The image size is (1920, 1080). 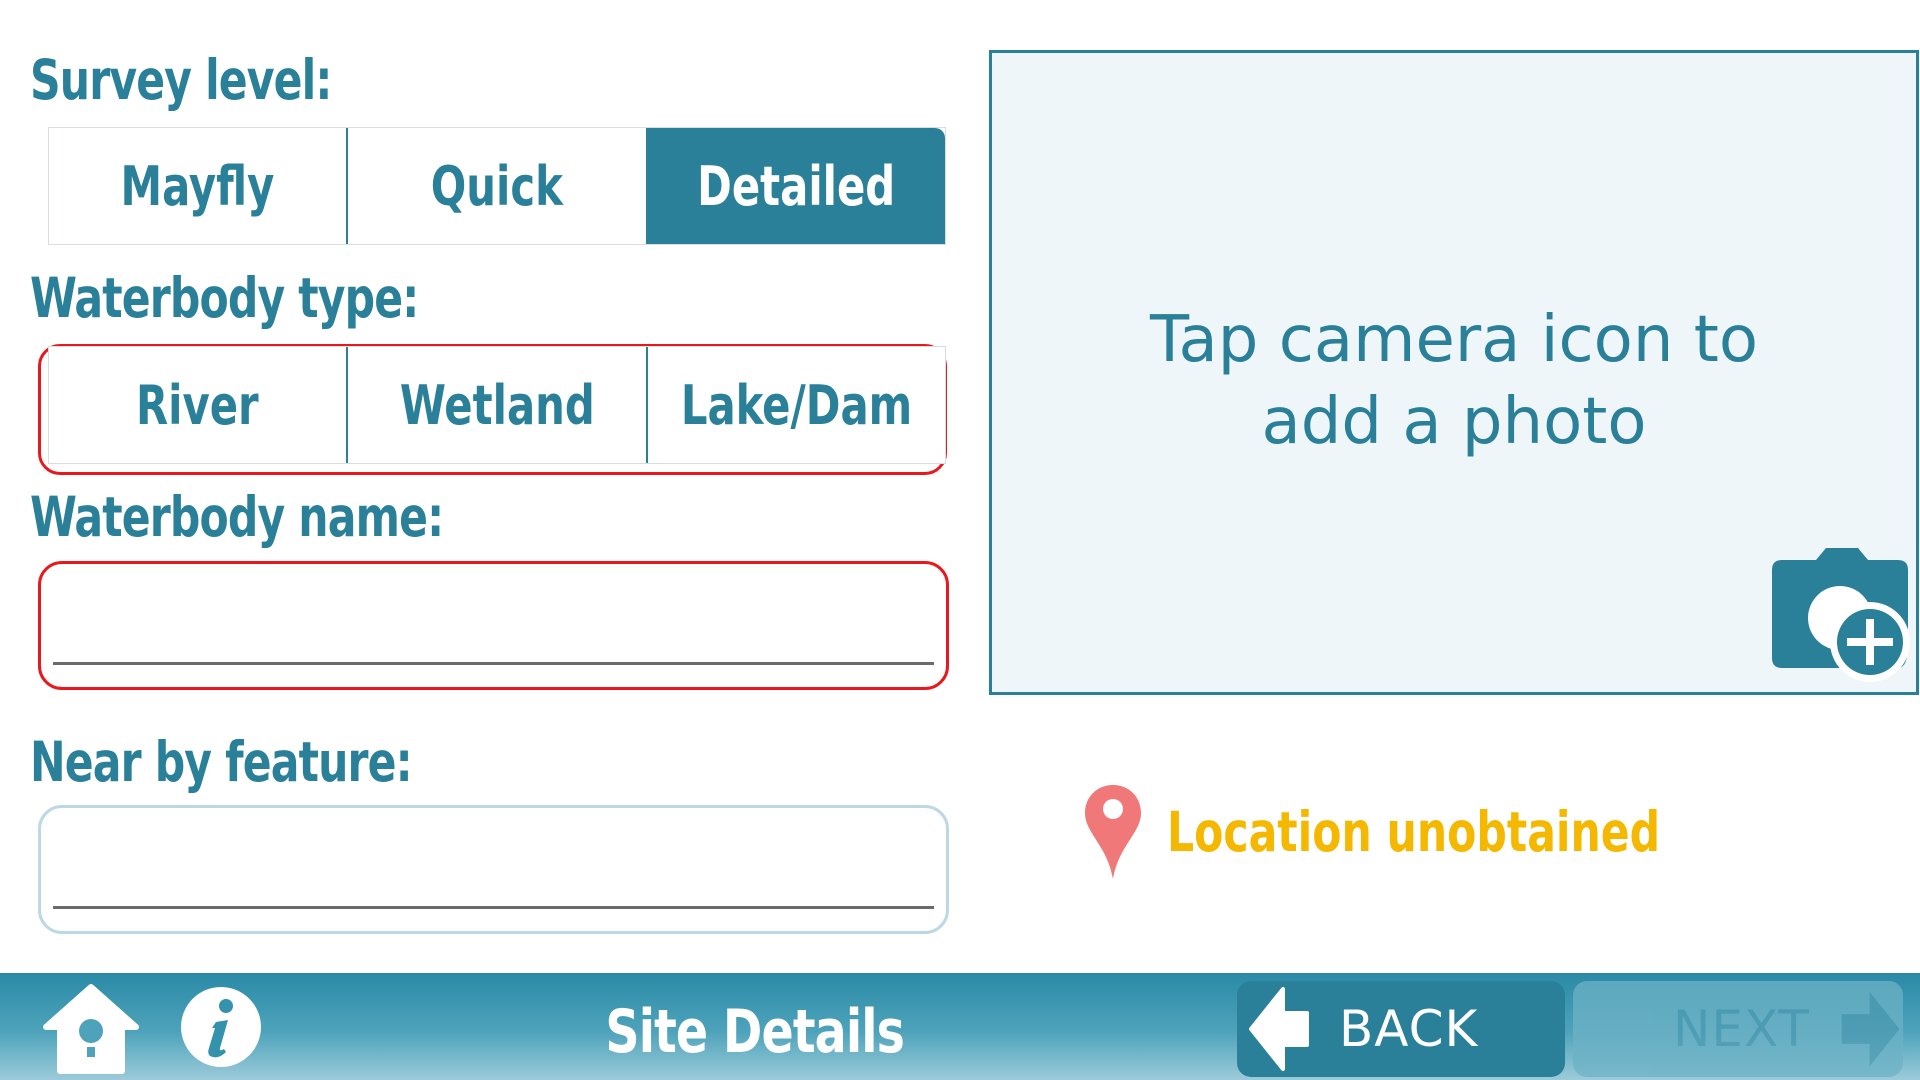 I want to click on camera-add-icon, so click(x=1842, y=618).